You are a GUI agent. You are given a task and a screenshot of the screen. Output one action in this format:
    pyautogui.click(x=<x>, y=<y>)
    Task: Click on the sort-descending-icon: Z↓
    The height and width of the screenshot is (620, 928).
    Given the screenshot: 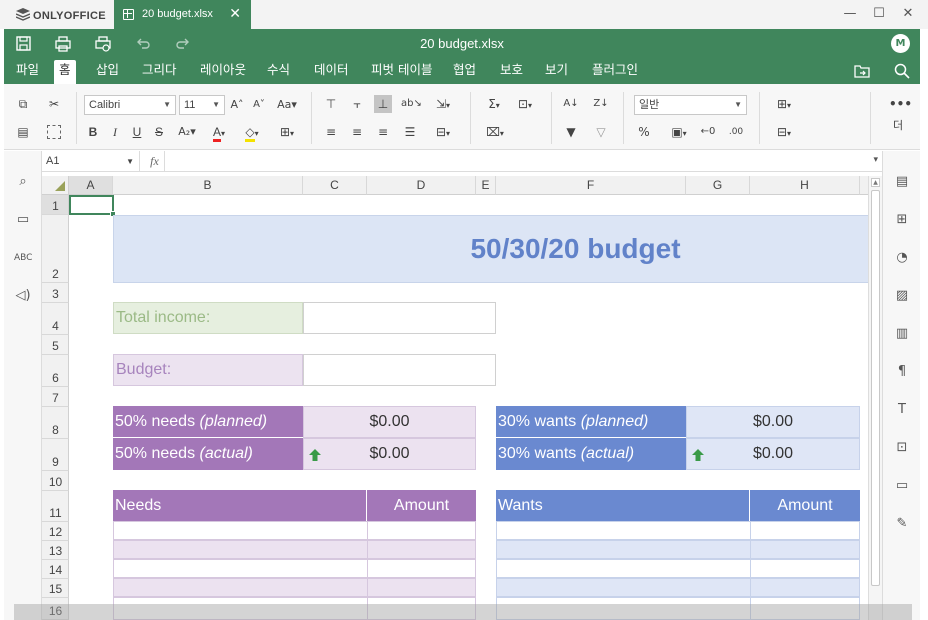 What is the action you would take?
    pyautogui.click(x=601, y=104)
    